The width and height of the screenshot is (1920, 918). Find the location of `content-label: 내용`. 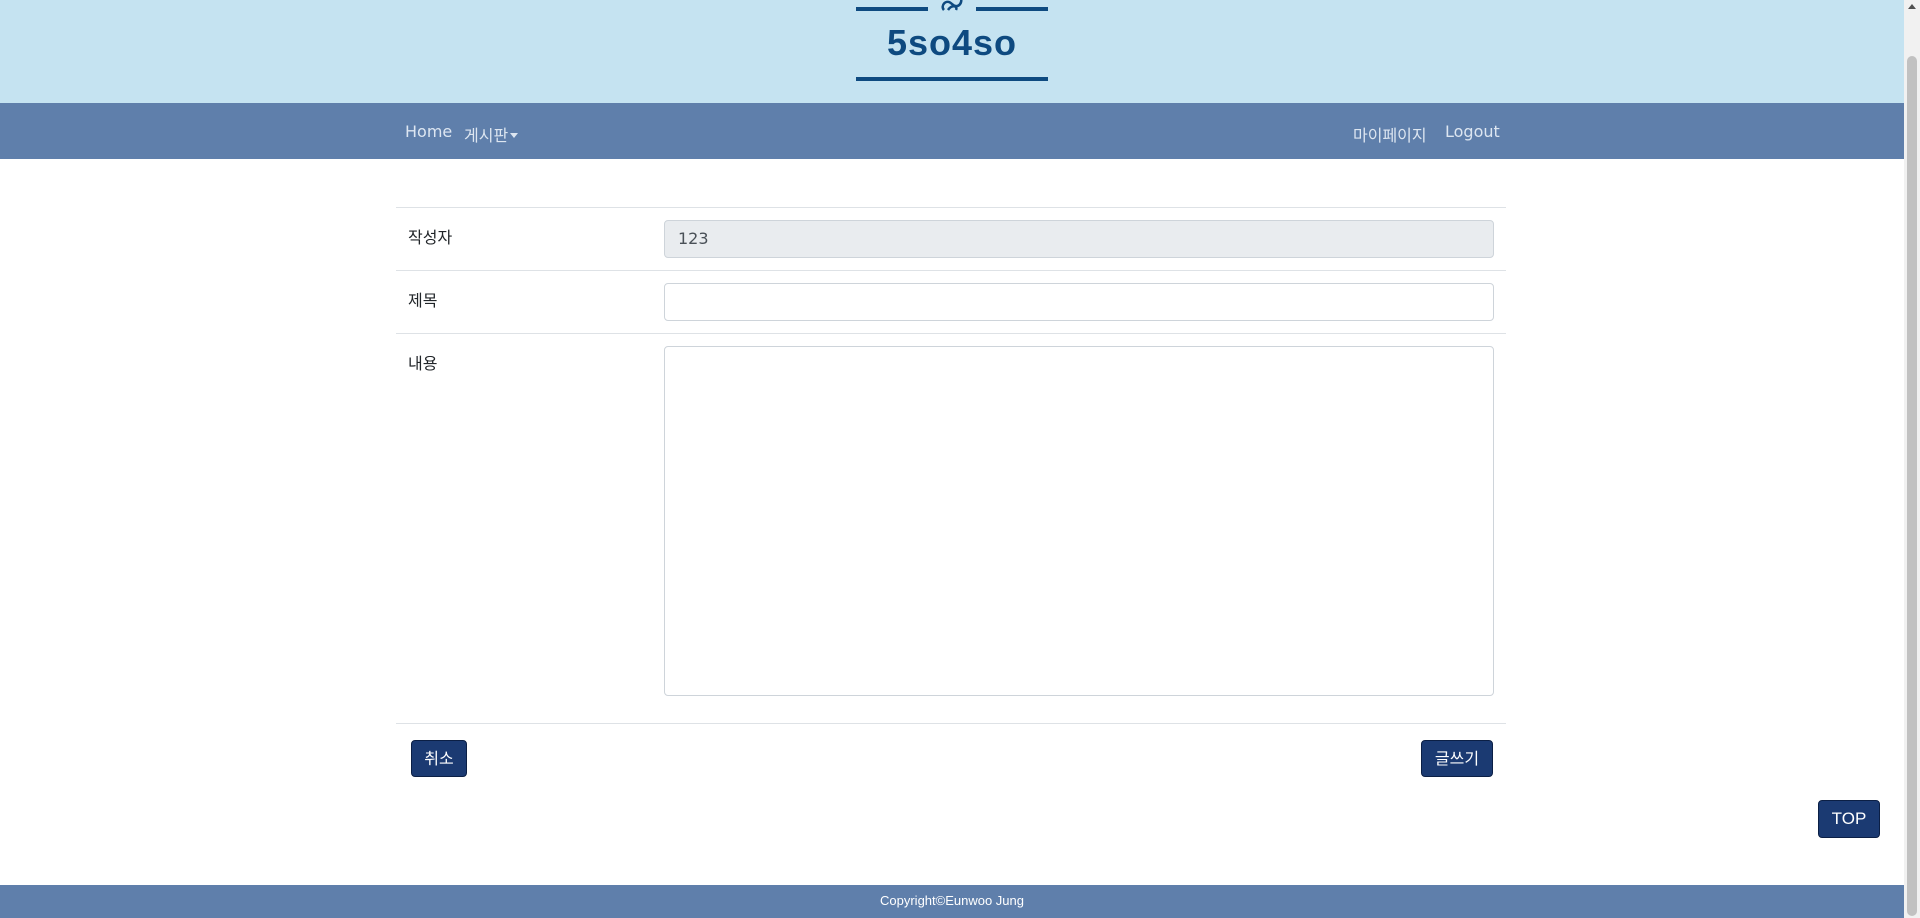

content-label: 내용 is located at coordinates (423, 363).